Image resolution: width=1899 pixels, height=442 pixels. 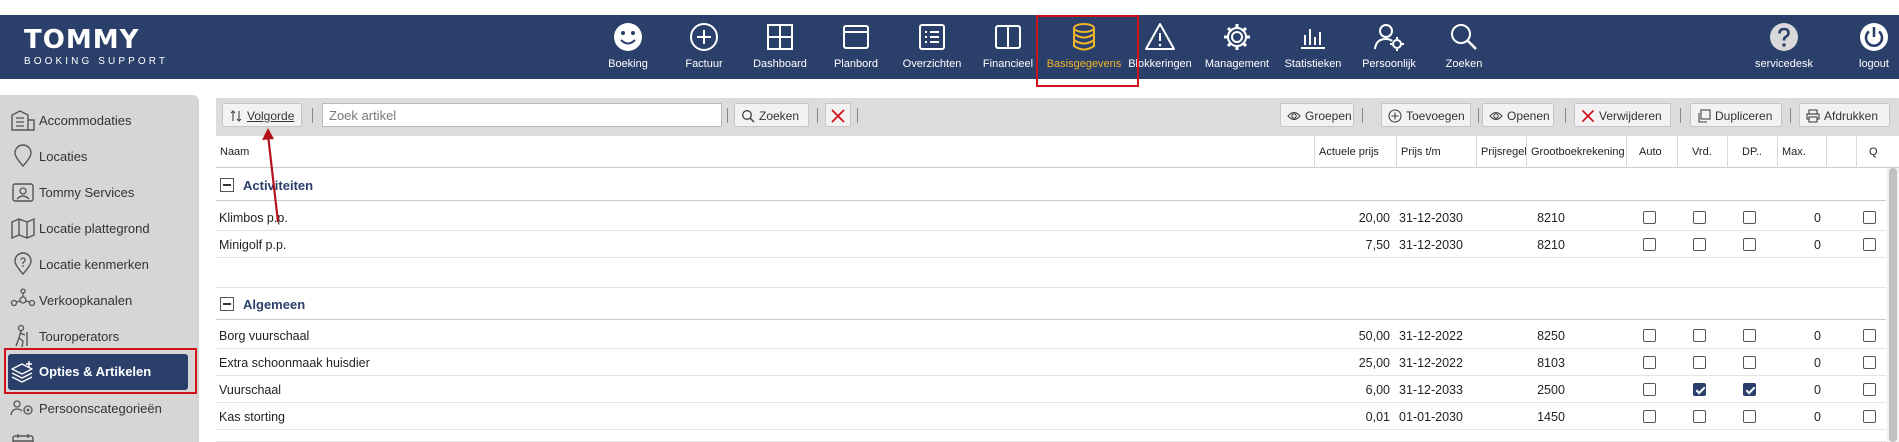 I want to click on group-row: Algemeen, so click(x=1051, y=304).